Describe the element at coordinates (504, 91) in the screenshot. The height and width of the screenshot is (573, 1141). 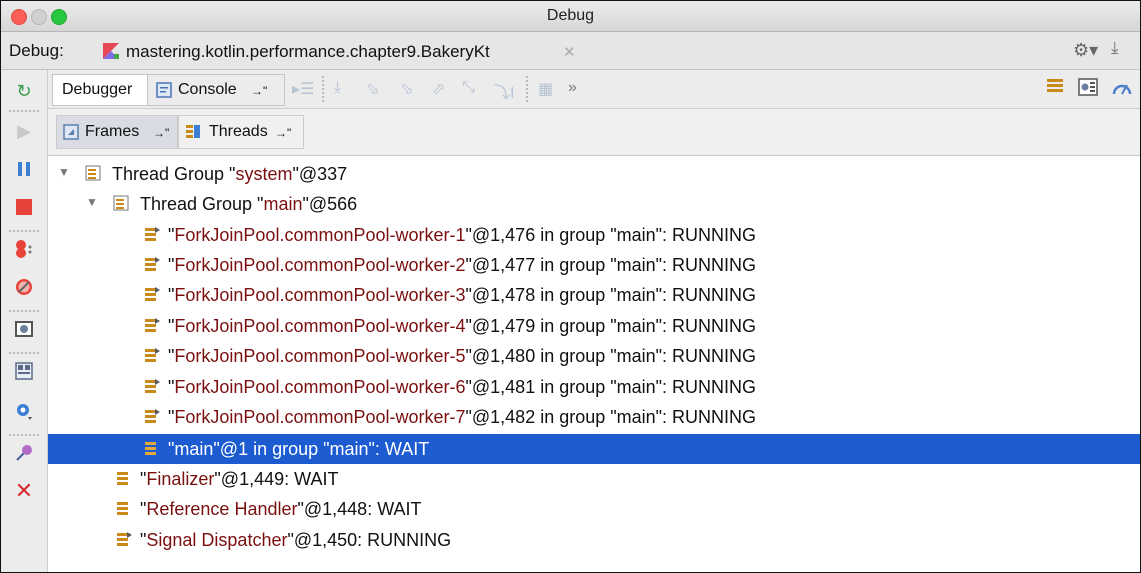
I see `run-to-cursor-icon: ⤵I` at that location.